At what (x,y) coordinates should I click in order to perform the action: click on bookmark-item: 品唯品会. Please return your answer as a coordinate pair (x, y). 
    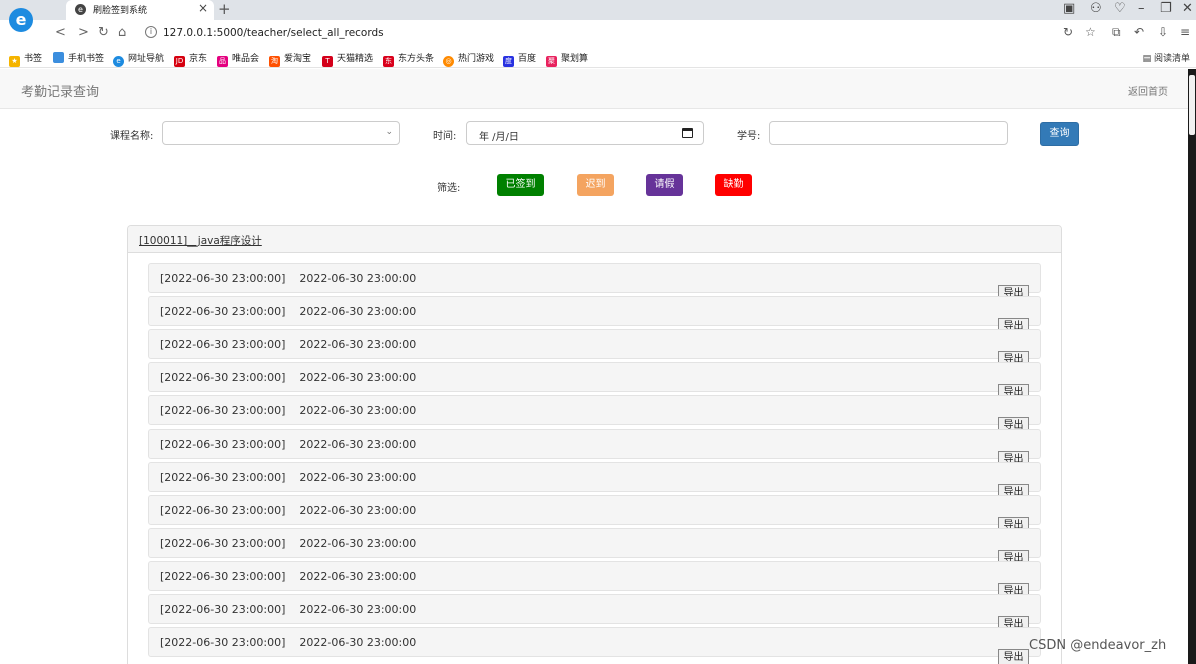
    Looking at the image, I should click on (238, 59).